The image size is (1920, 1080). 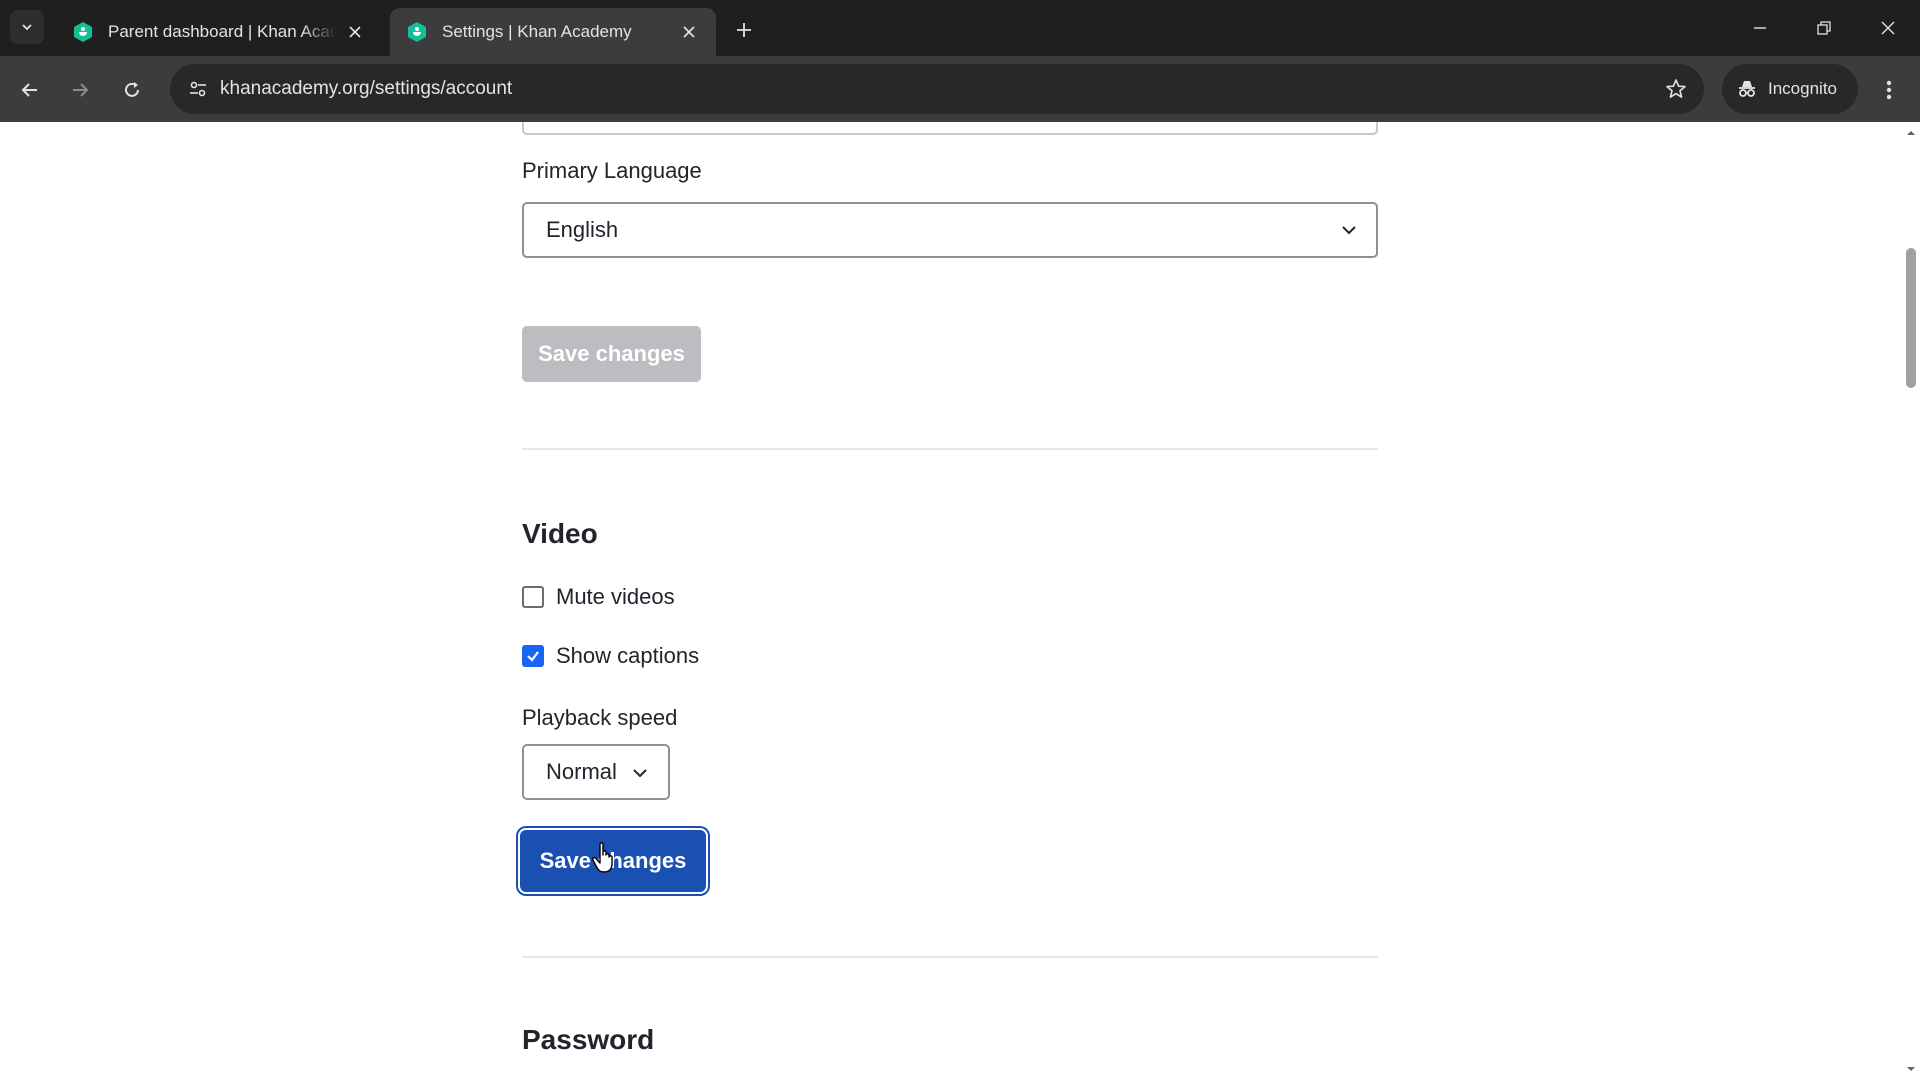 I want to click on minimize-button, so click(x=1760, y=28).